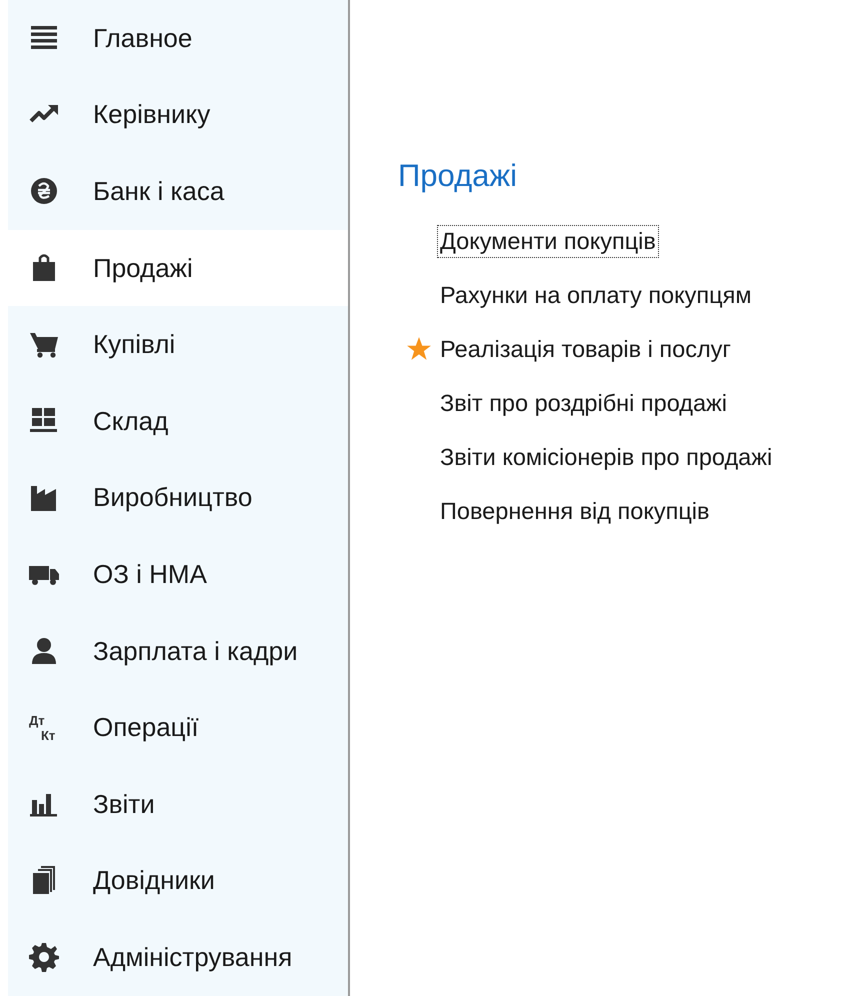  I want to click on section-link: Реалізація товарів і послуг, so click(585, 349).